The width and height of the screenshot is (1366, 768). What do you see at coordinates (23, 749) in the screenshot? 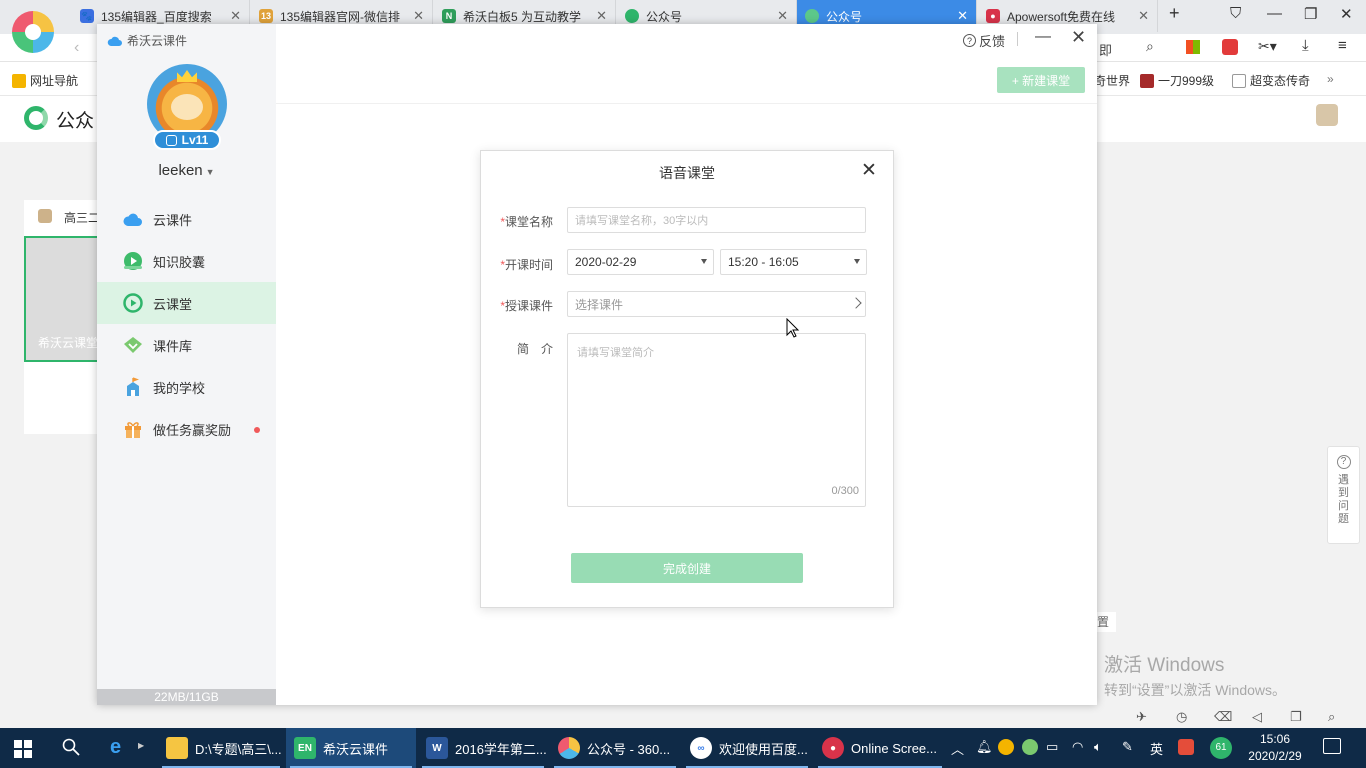
I see `windows-start-icon` at bounding box center [23, 749].